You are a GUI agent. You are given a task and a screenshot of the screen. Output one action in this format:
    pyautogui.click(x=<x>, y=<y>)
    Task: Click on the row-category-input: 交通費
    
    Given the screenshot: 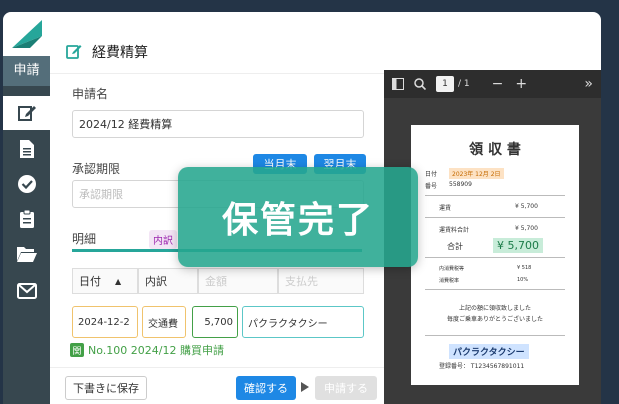 What is the action you would take?
    pyautogui.click(x=164, y=322)
    